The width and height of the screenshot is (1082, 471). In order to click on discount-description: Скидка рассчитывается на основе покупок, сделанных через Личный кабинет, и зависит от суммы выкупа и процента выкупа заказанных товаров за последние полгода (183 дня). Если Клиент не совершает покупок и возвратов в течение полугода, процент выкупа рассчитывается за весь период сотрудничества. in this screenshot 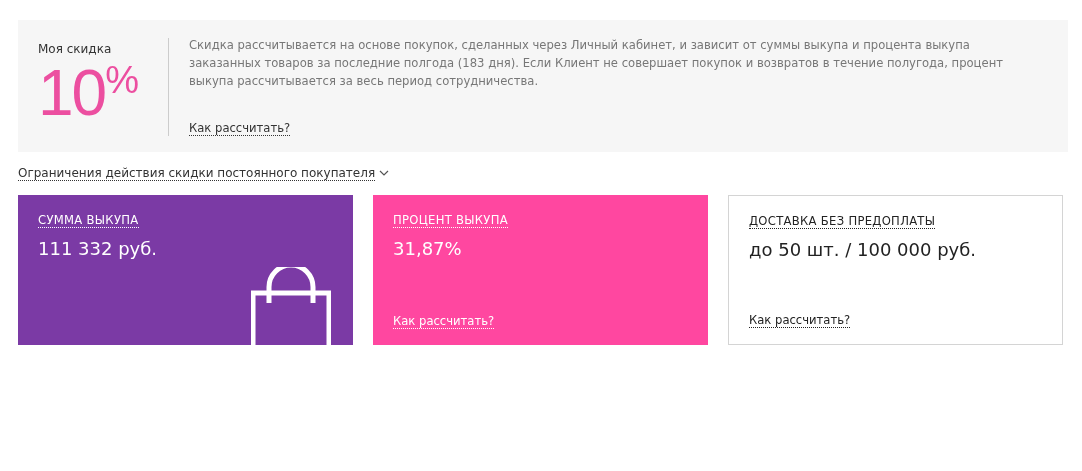, I will do `click(596, 63)`.